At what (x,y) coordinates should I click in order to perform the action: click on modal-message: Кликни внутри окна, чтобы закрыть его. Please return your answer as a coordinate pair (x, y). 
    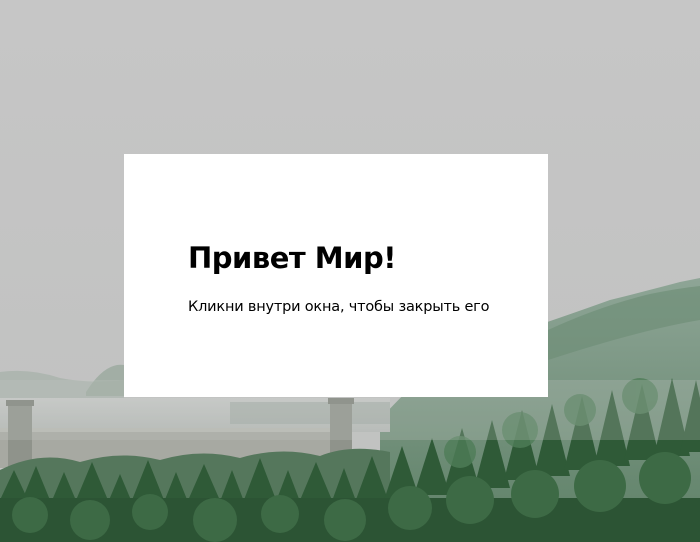
    Looking at the image, I should click on (339, 307).